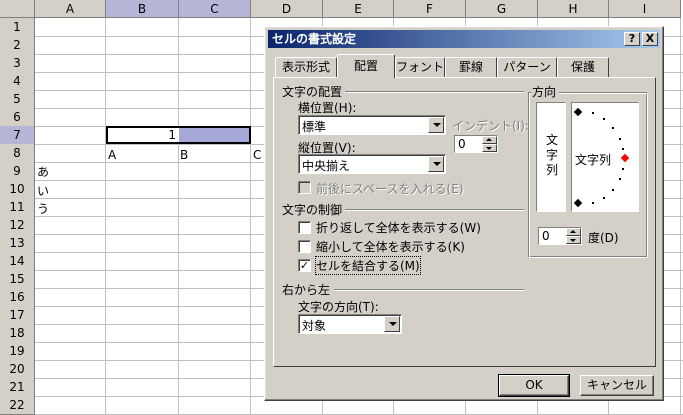 This screenshot has width=683, height=415. Describe the element at coordinates (366, 66) in the screenshot. I see `tab-alignment: 配置` at that location.